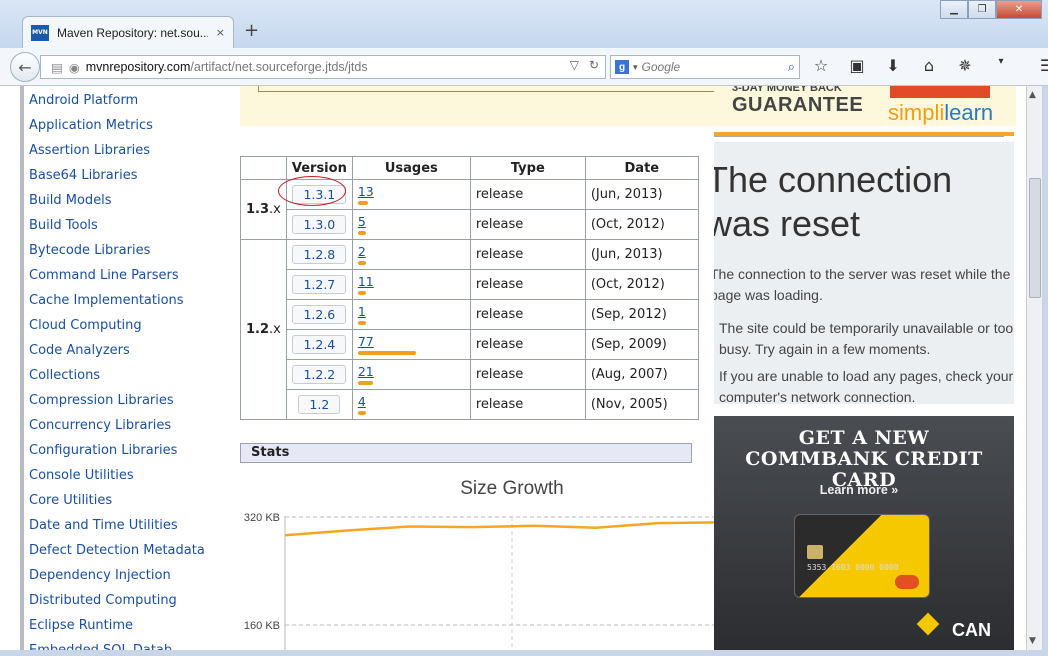 The image size is (1048, 656). Describe the element at coordinates (124, 198) in the screenshot. I see `sidebar-item-build-models: Build Models` at that location.